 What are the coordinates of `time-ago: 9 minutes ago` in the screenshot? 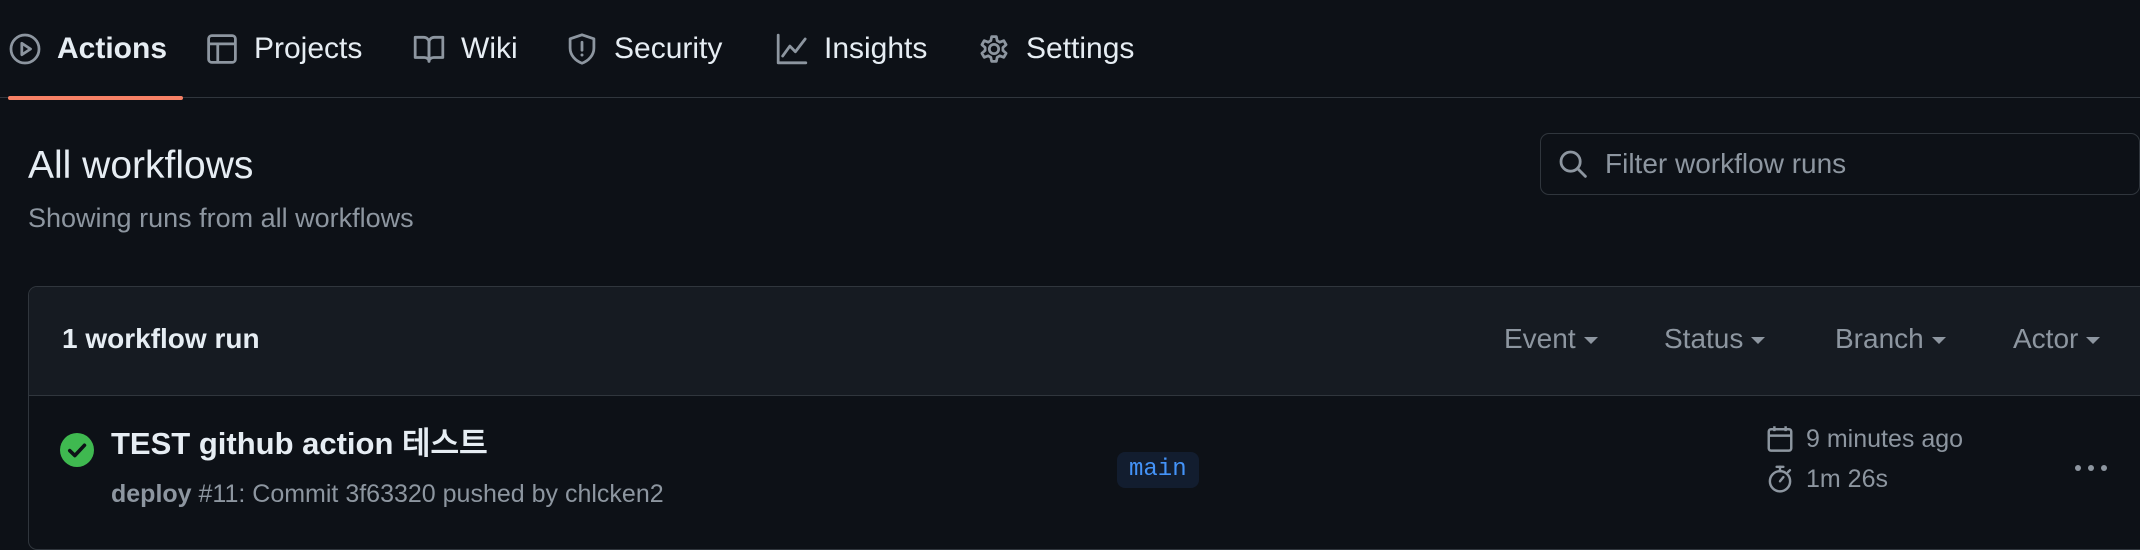 It's located at (1885, 438).